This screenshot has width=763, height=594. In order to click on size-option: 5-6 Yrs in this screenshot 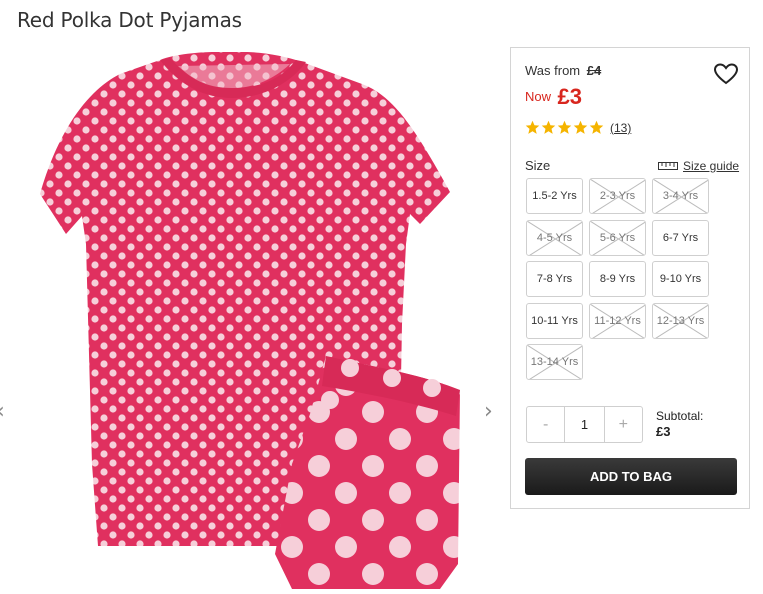, I will do `click(617, 237)`.